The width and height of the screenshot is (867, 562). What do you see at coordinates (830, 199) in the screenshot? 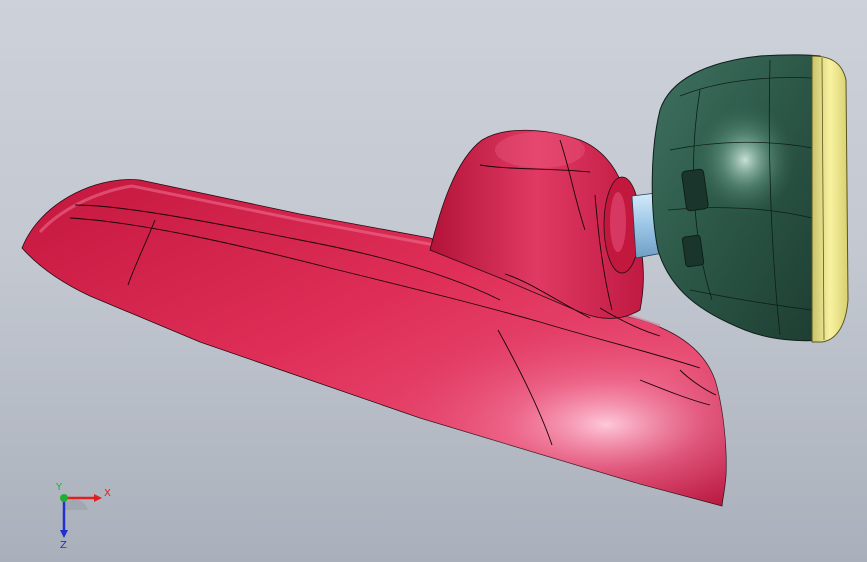
I see `lens-rim` at bounding box center [830, 199].